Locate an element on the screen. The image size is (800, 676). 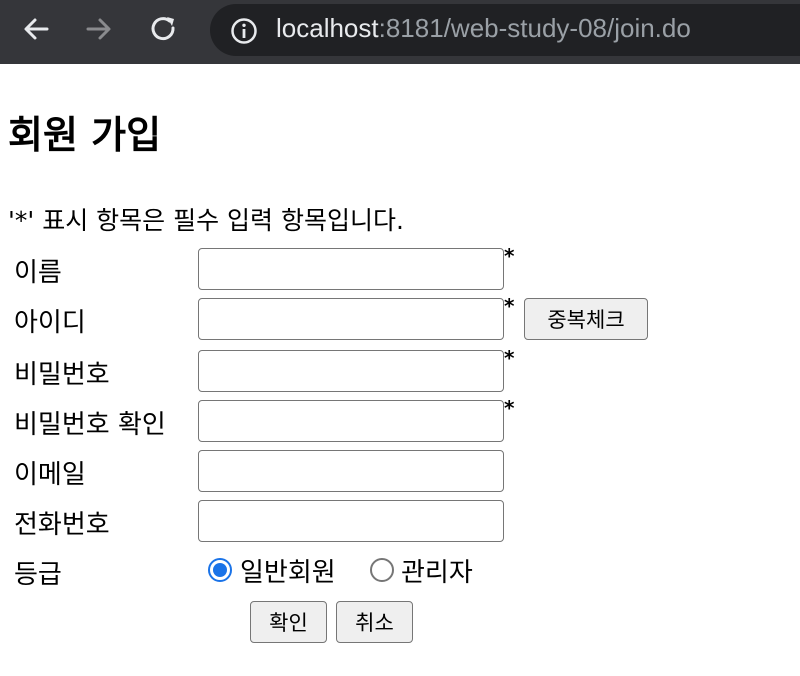
phone-label: 전화번호 is located at coordinates (62, 525).